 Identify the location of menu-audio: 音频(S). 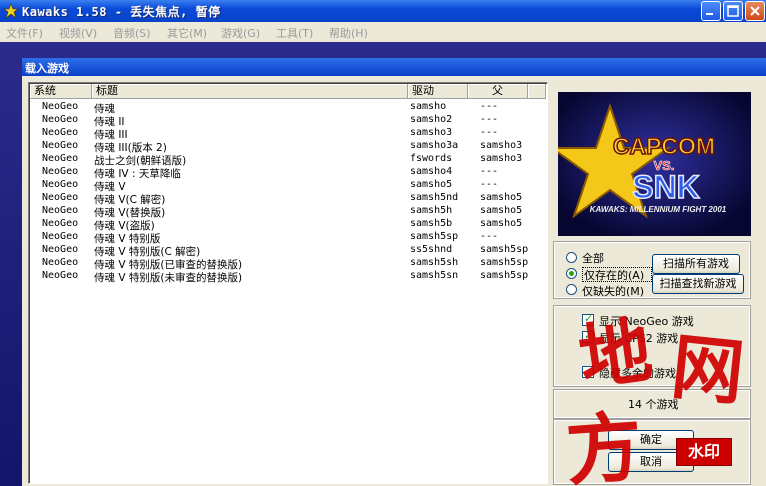
(132, 33).